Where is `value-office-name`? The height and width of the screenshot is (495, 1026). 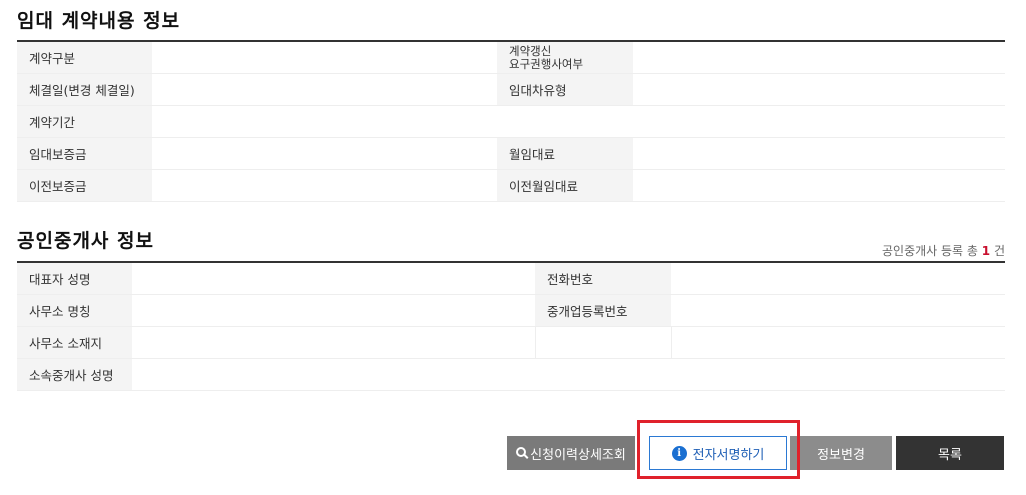 value-office-name is located at coordinates (333, 310).